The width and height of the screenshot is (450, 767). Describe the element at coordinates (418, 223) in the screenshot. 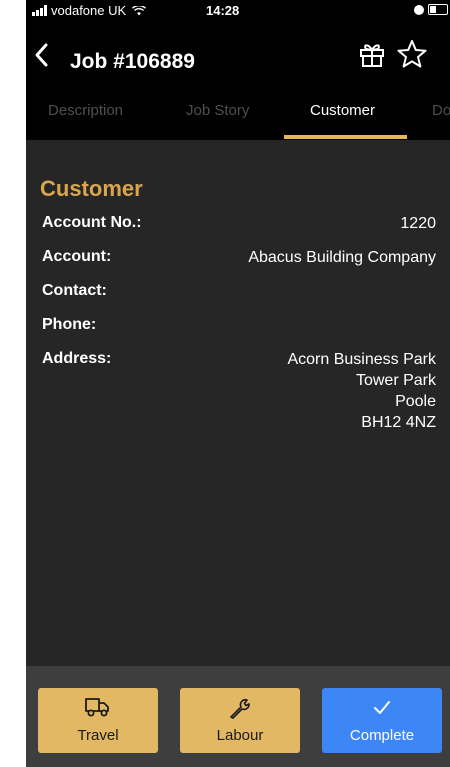

I see `account-no-value: 1220` at that location.